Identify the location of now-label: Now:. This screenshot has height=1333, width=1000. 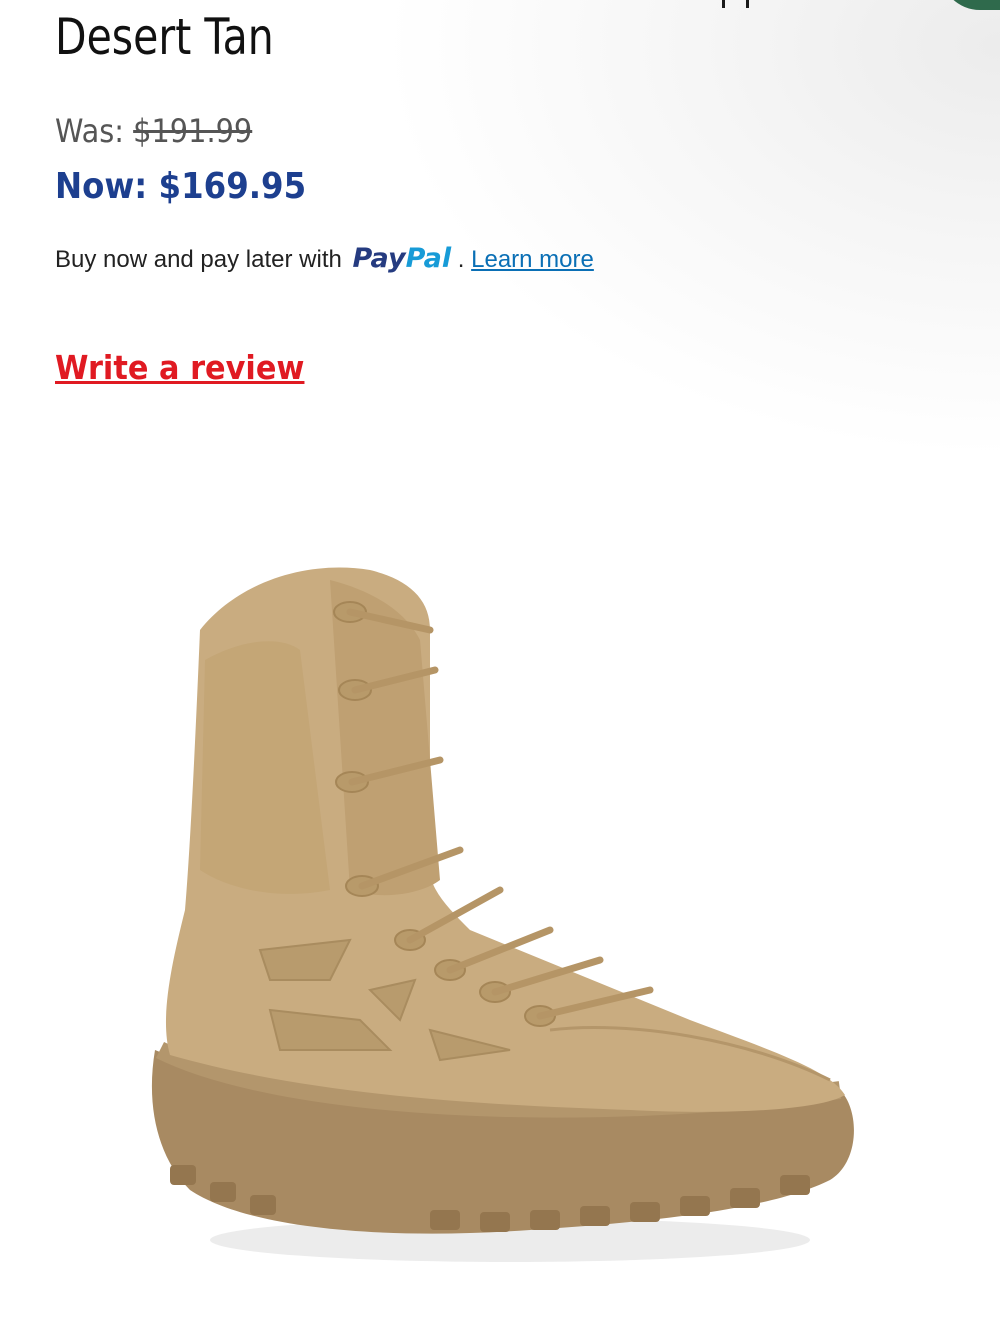
(101, 186).